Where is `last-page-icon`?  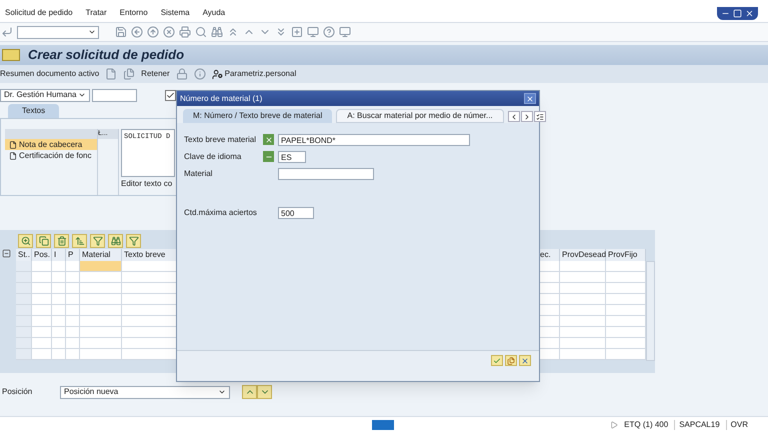
last-page-icon is located at coordinates (281, 32).